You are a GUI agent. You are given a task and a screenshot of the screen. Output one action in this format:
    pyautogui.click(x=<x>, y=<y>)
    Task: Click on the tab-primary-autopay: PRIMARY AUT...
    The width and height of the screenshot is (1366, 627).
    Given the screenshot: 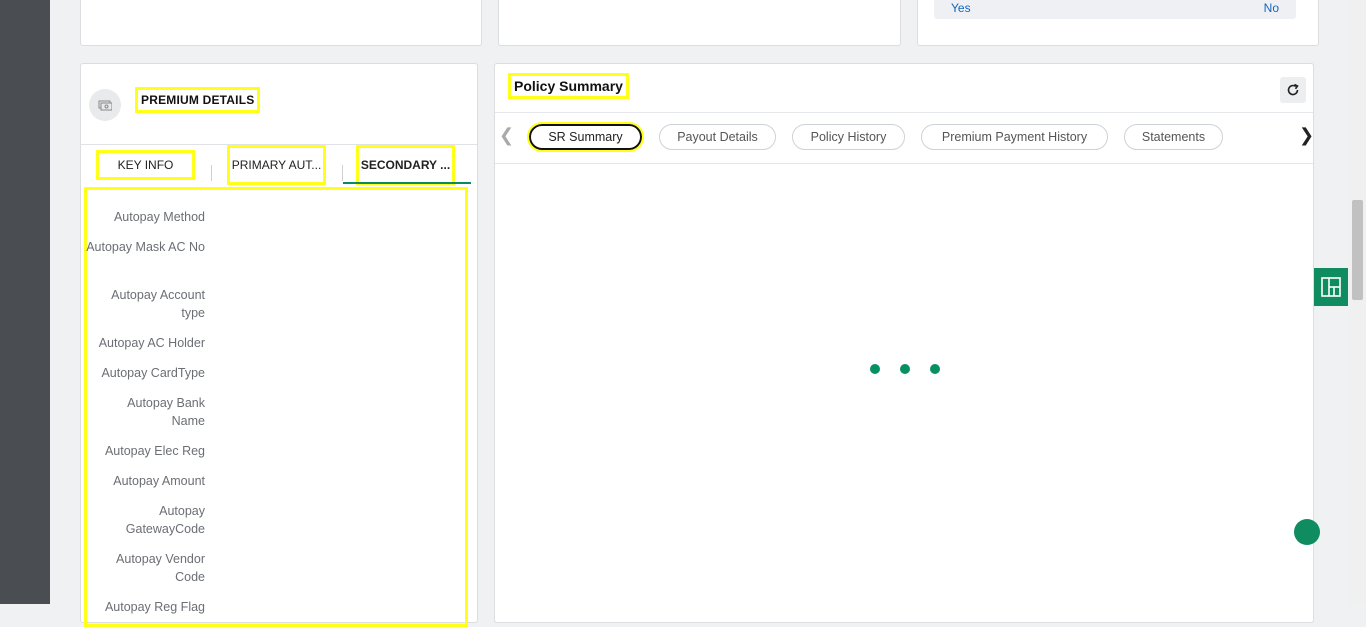 What is the action you would take?
    pyautogui.click(x=276, y=165)
    